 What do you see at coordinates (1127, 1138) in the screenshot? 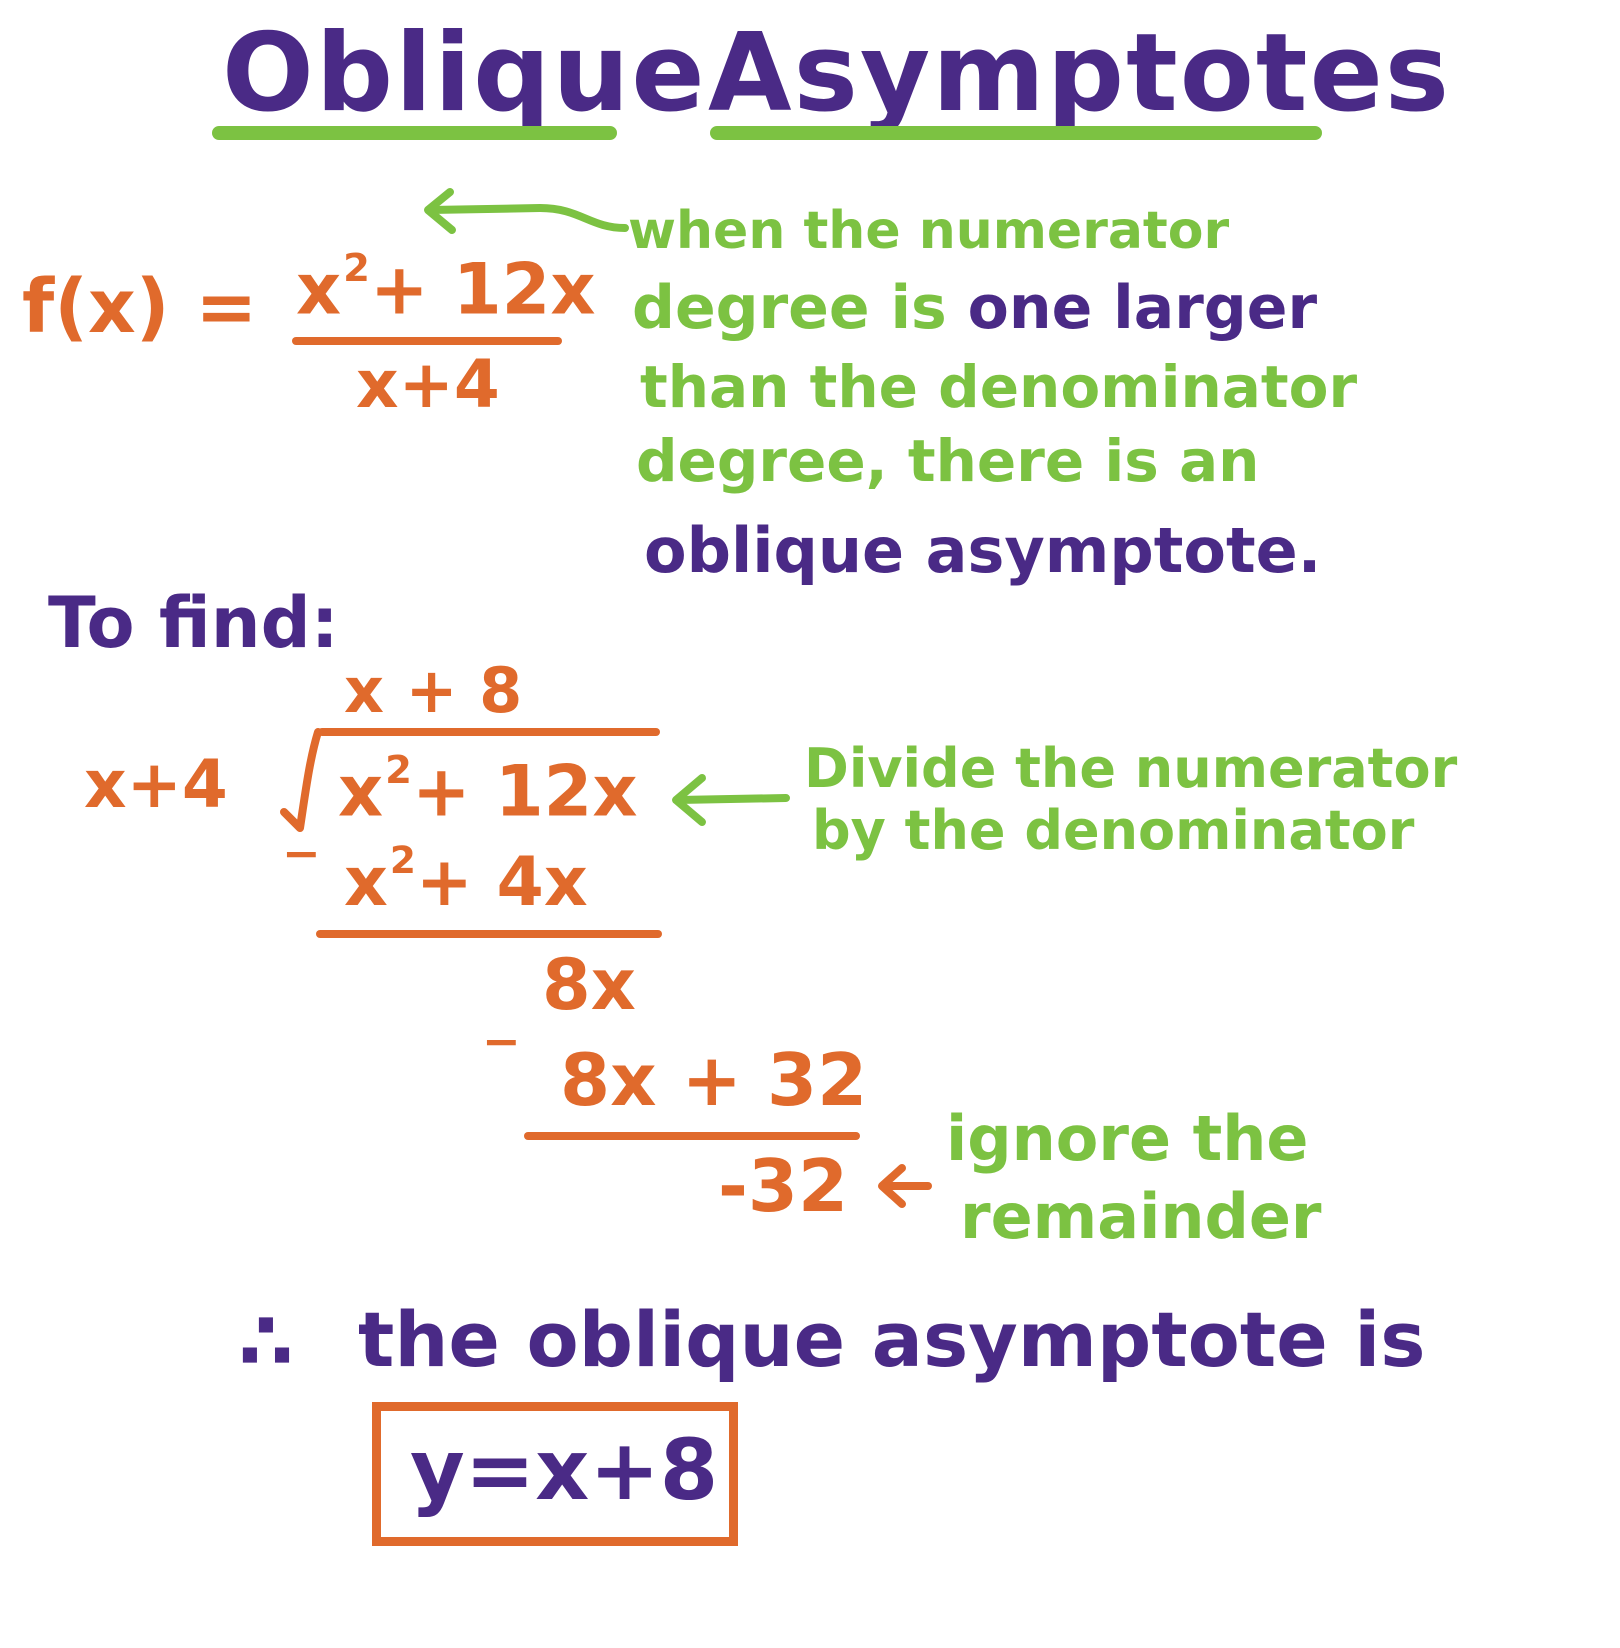
I see `note3-line1: ignore the` at bounding box center [1127, 1138].